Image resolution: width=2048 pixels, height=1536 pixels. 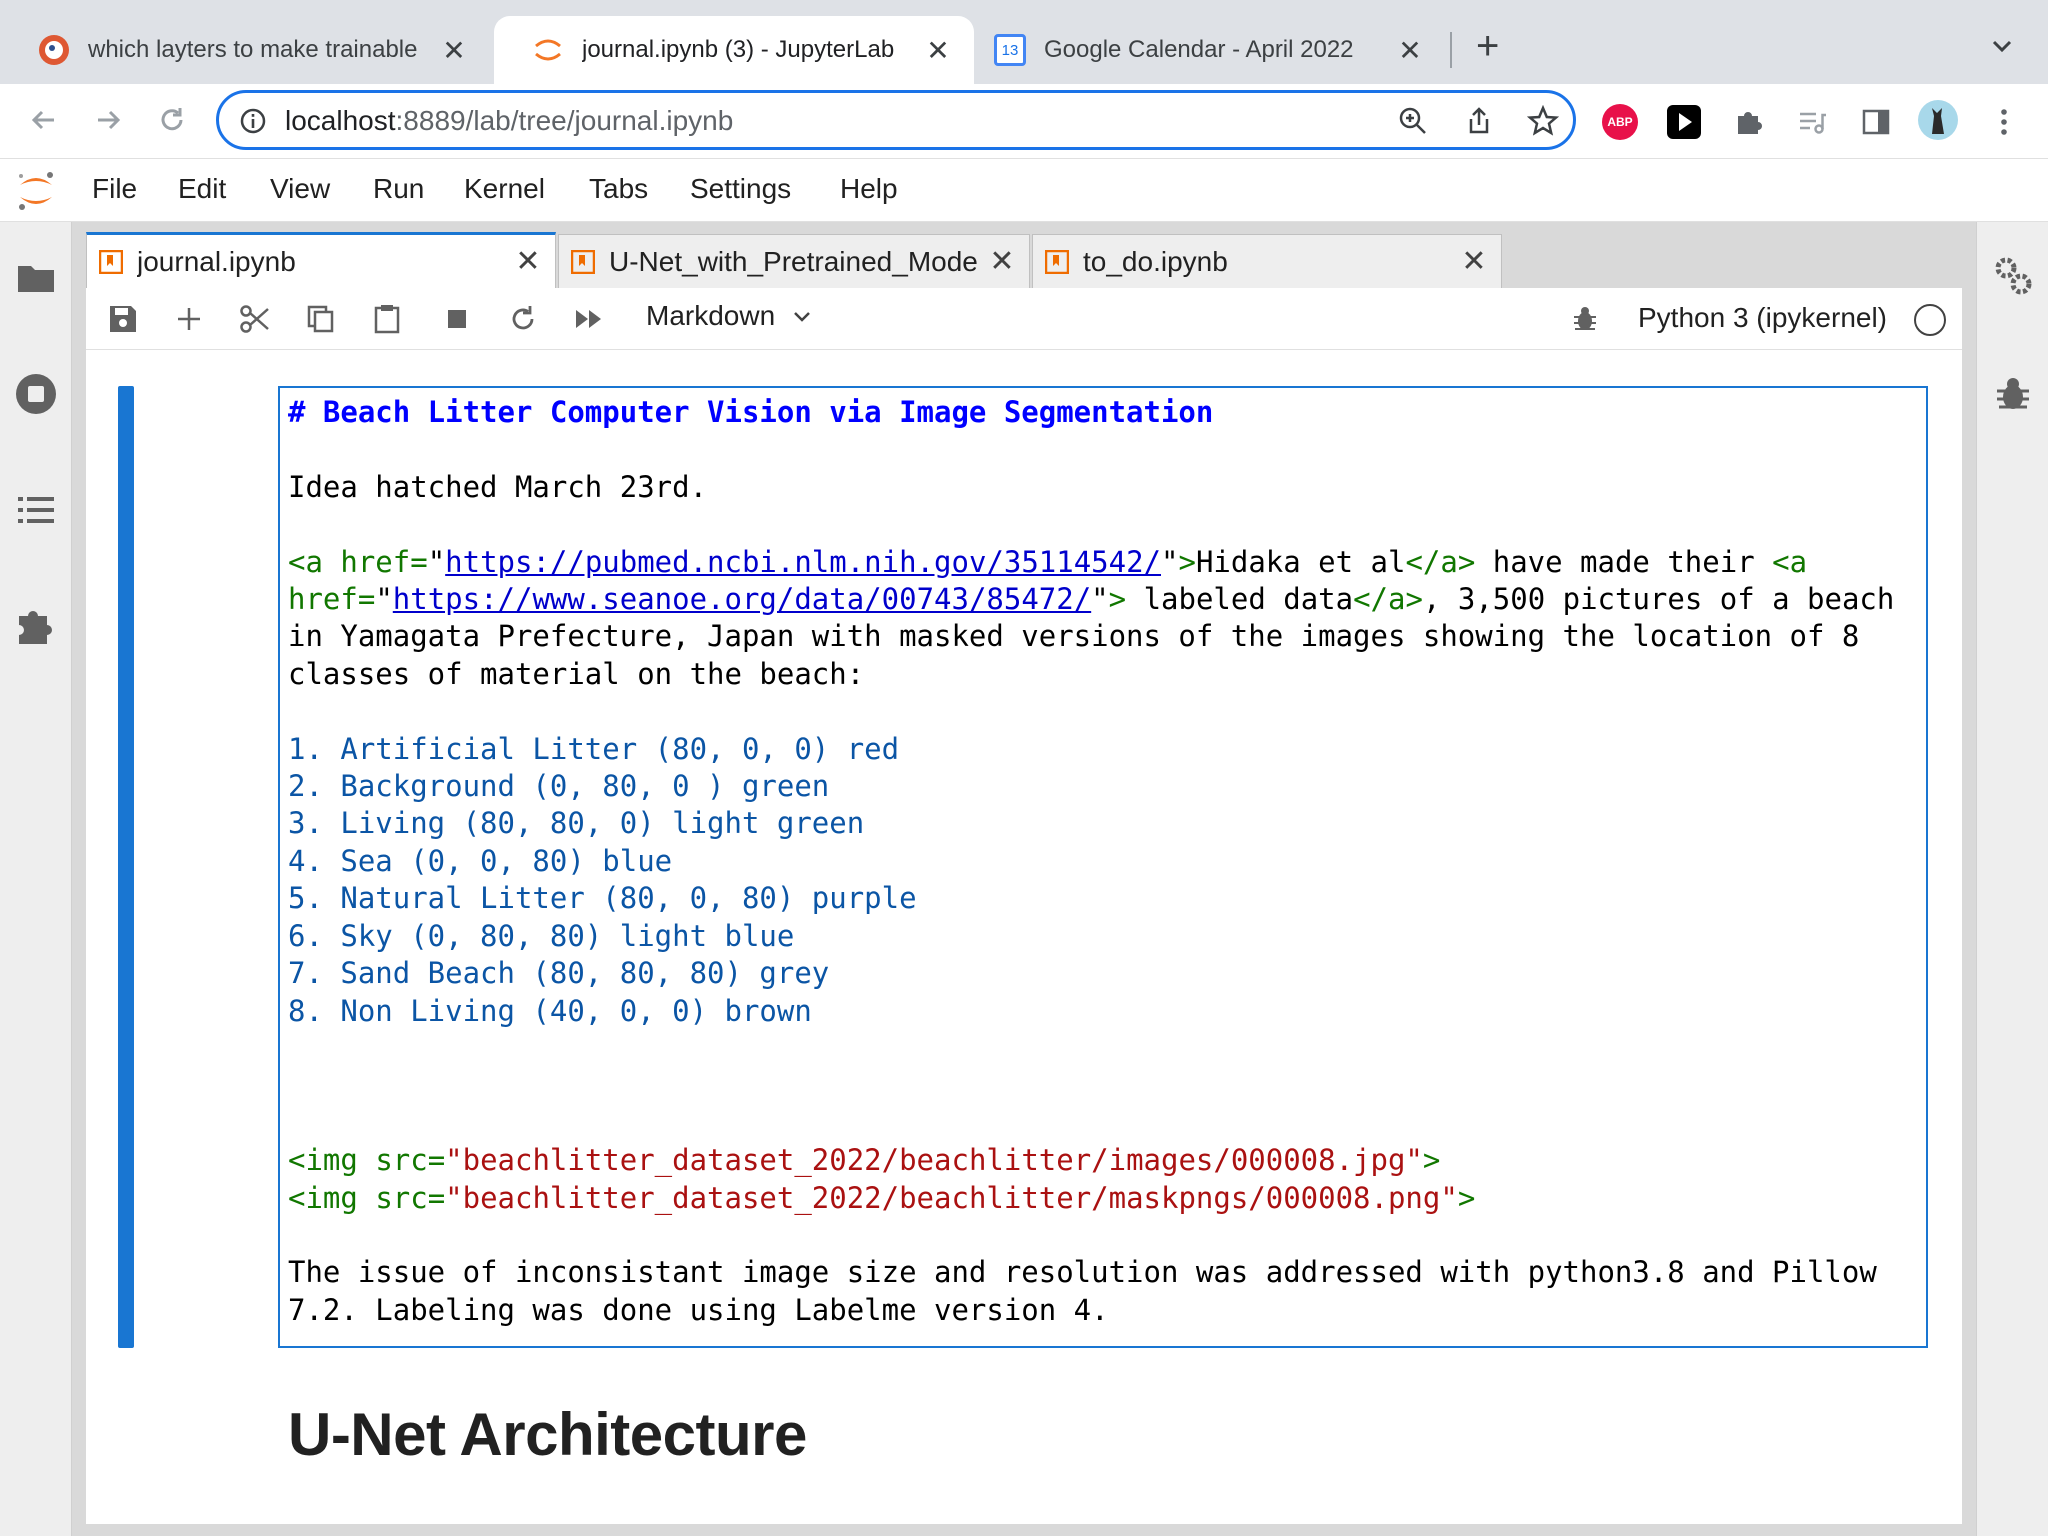 I want to click on reload-icon, so click(x=172, y=119).